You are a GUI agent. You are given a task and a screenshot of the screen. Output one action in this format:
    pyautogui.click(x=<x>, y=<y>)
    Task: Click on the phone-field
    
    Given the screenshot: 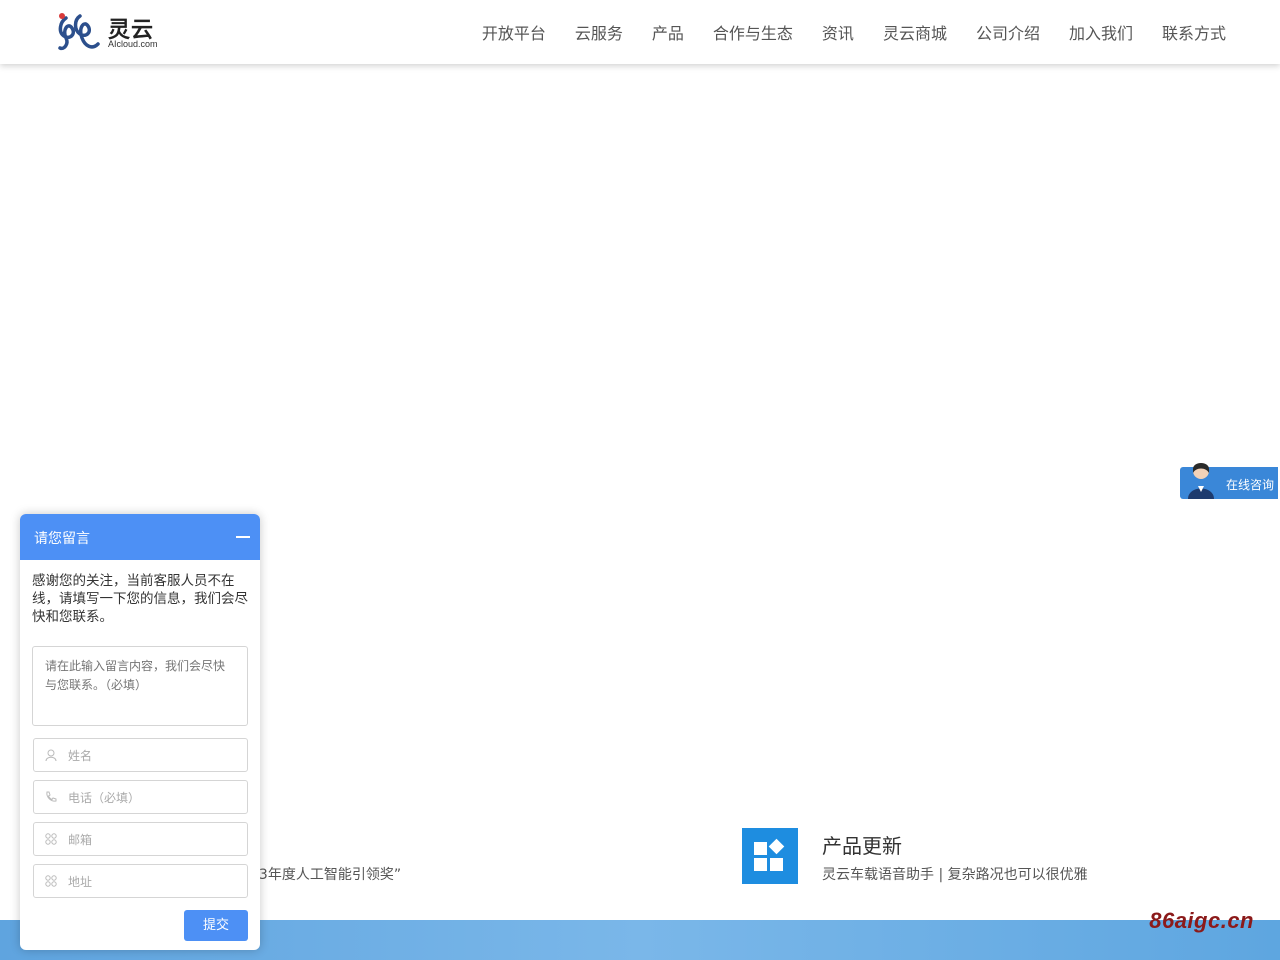 What is the action you would take?
    pyautogui.click(x=140, y=797)
    